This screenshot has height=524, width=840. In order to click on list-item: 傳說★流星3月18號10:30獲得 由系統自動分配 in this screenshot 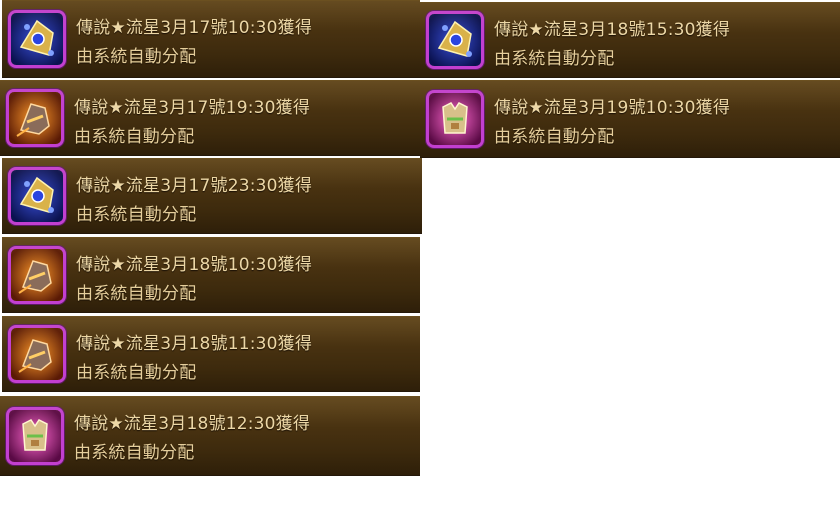, I will do `click(211, 275)`.